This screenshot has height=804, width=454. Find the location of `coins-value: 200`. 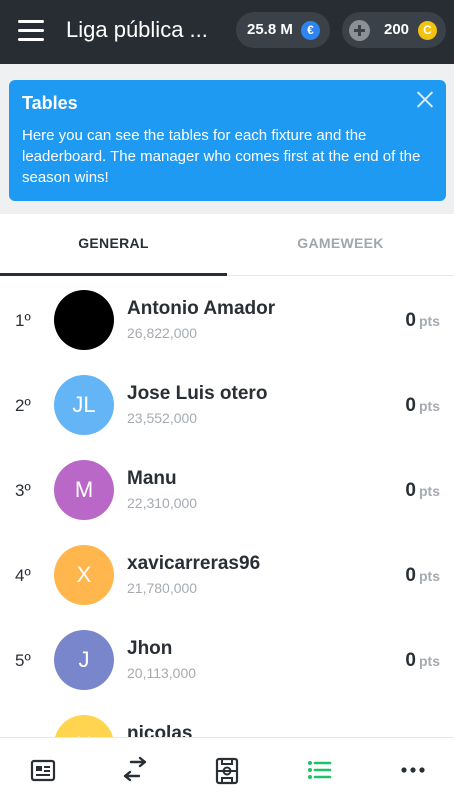

coins-value: 200 is located at coordinates (397, 29).